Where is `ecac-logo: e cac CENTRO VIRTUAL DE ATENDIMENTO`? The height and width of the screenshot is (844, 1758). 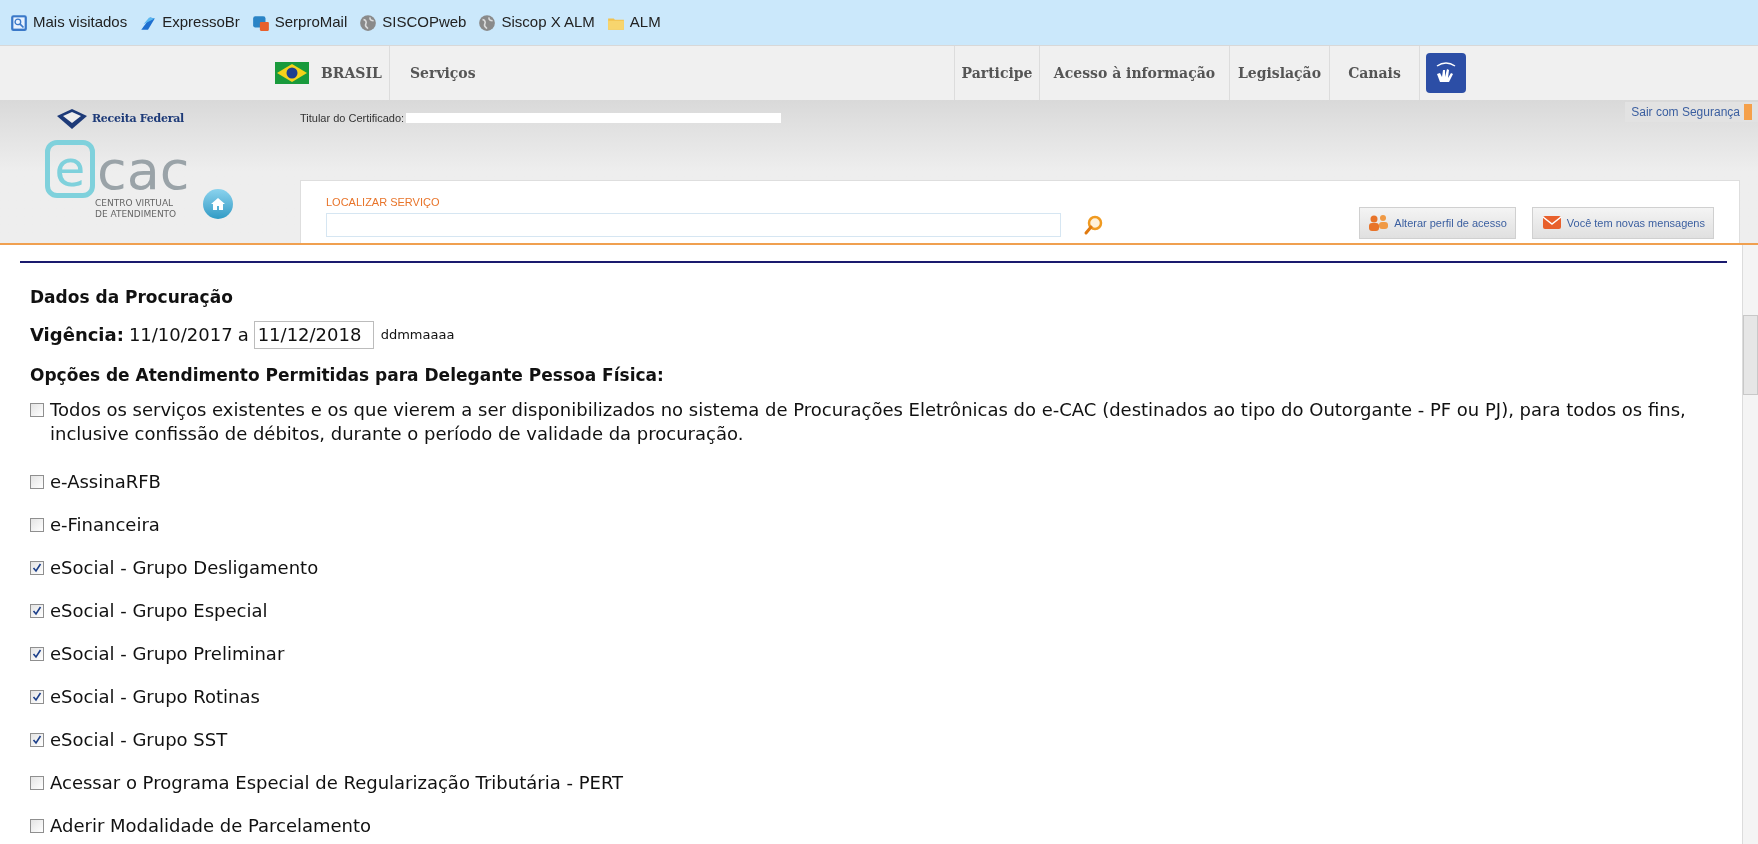 ecac-logo: e cac CENTRO VIRTUAL DE ATENDIMENTO is located at coordinates (117, 180).